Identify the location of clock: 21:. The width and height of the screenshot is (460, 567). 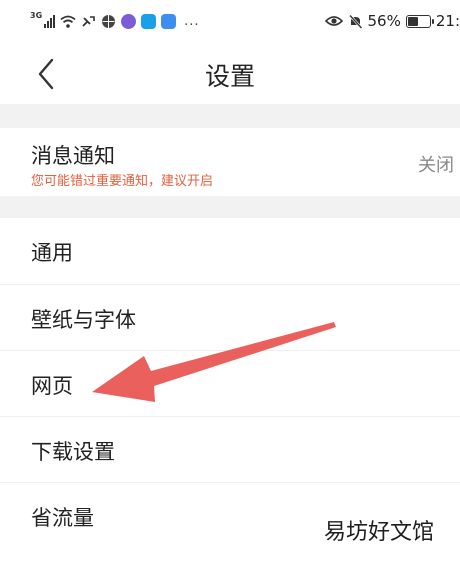
(447, 21).